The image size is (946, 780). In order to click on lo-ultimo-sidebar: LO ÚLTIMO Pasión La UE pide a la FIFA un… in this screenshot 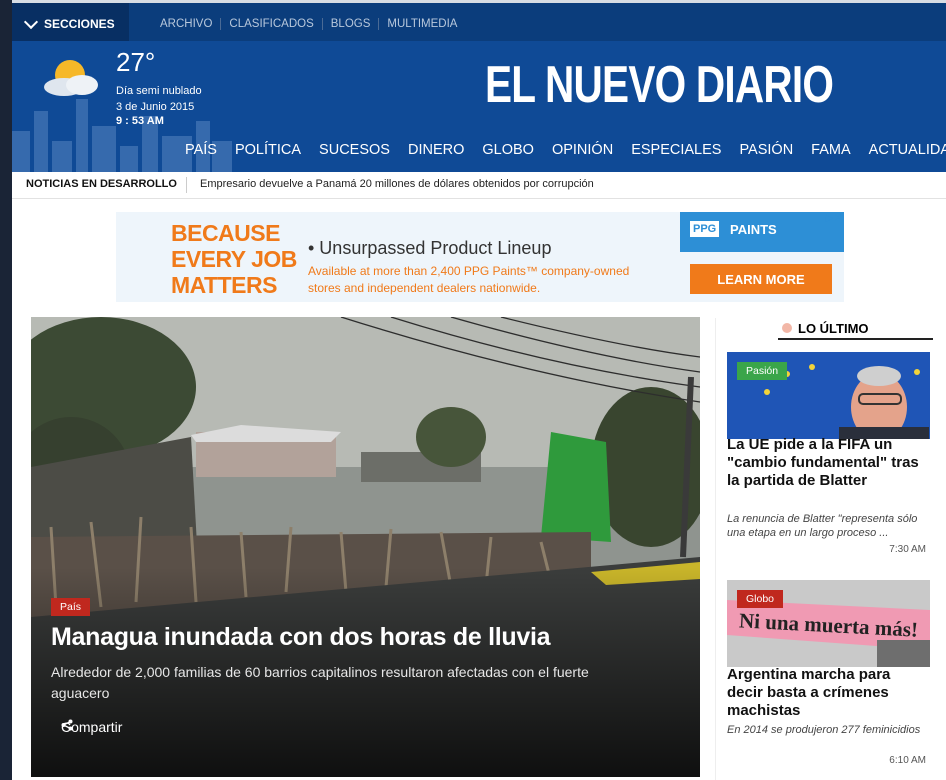, I will do `click(830, 549)`.